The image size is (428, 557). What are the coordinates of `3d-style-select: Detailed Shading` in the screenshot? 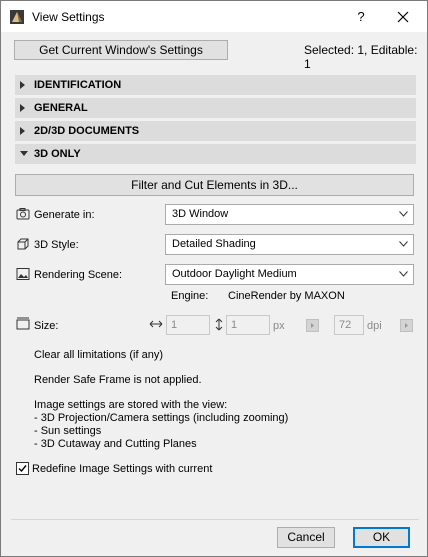 It's located at (289, 244).